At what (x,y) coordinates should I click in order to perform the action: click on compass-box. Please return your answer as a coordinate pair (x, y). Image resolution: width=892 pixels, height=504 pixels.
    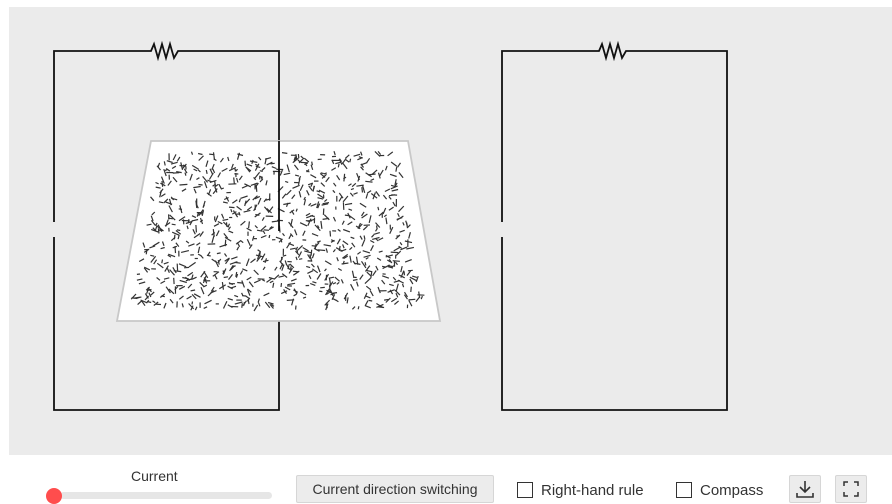
    Looking at the image, I should click on (684, 490).